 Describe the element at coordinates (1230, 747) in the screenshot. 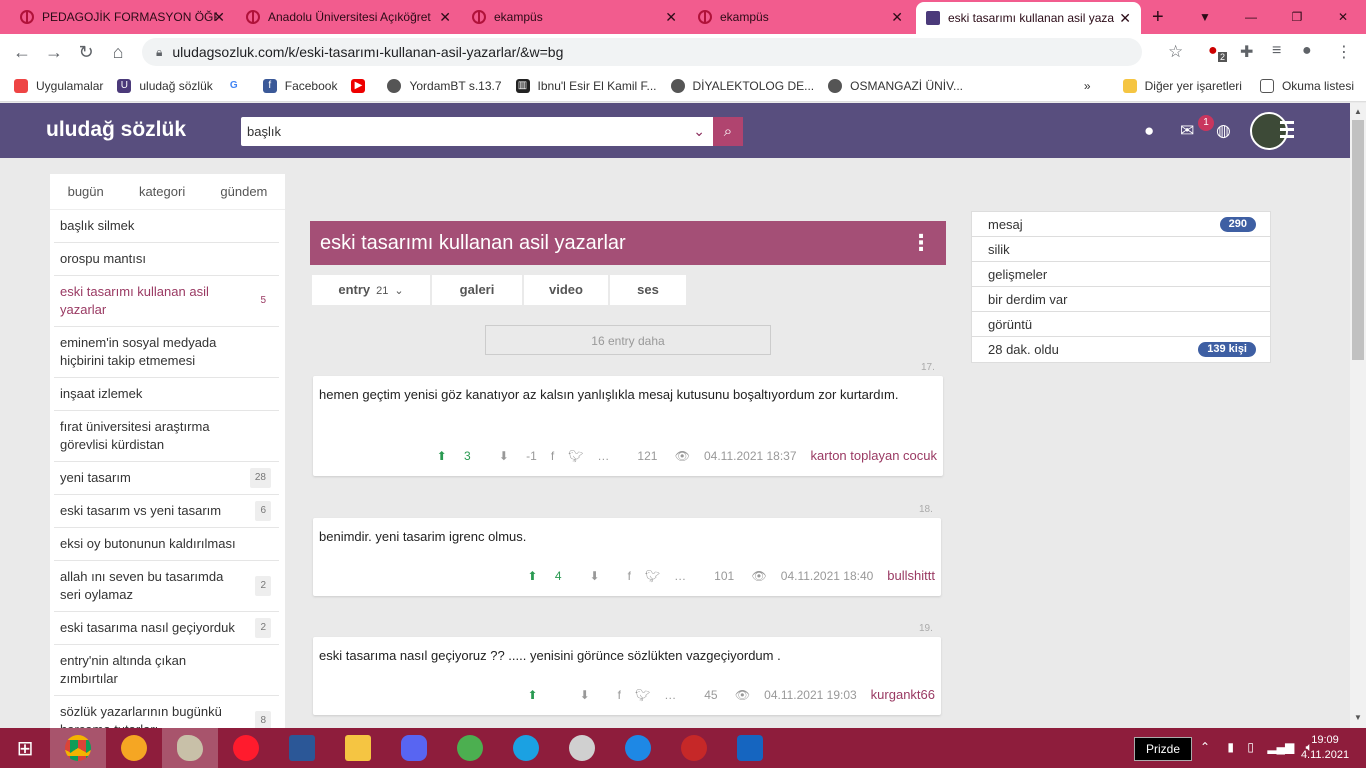

I see `battery-icon: ▮` at that location.